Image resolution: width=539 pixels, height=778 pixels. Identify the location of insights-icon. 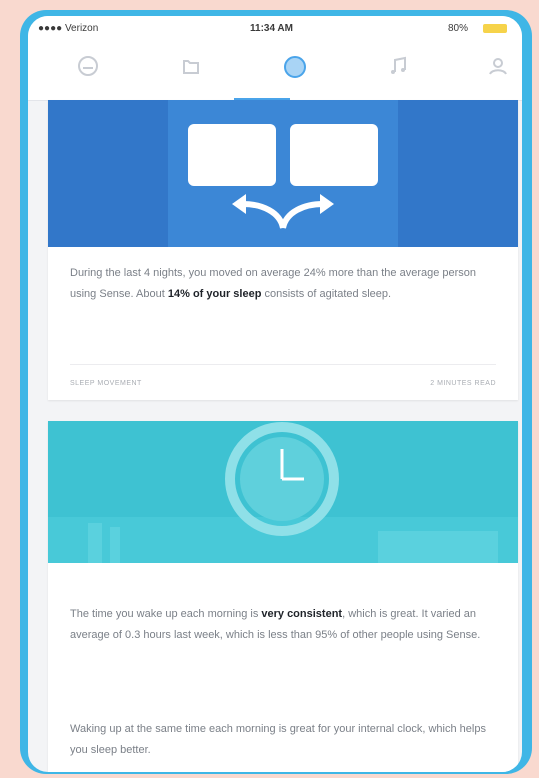
(295, 67).